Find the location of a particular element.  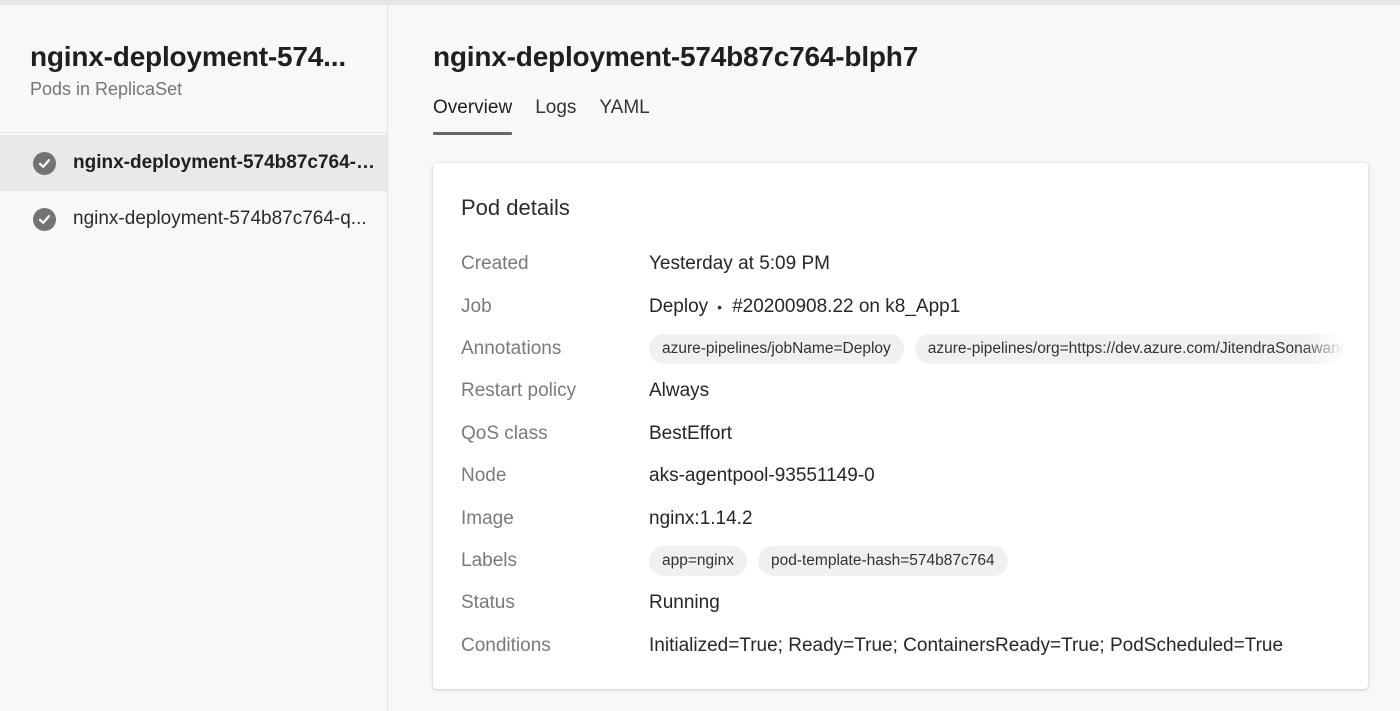

label-chip: app=nginx is located at coordinates (698, 560).